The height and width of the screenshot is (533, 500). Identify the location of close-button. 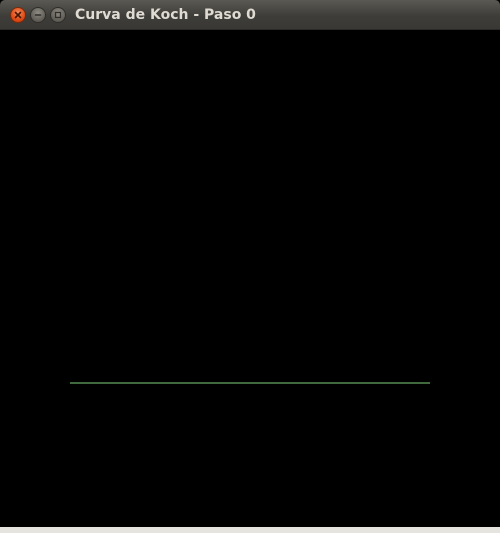
(18, 15).